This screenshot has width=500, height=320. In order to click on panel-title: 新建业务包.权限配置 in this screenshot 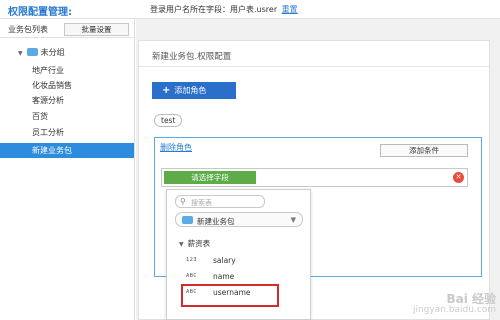, I will do `click(192, 57)`.